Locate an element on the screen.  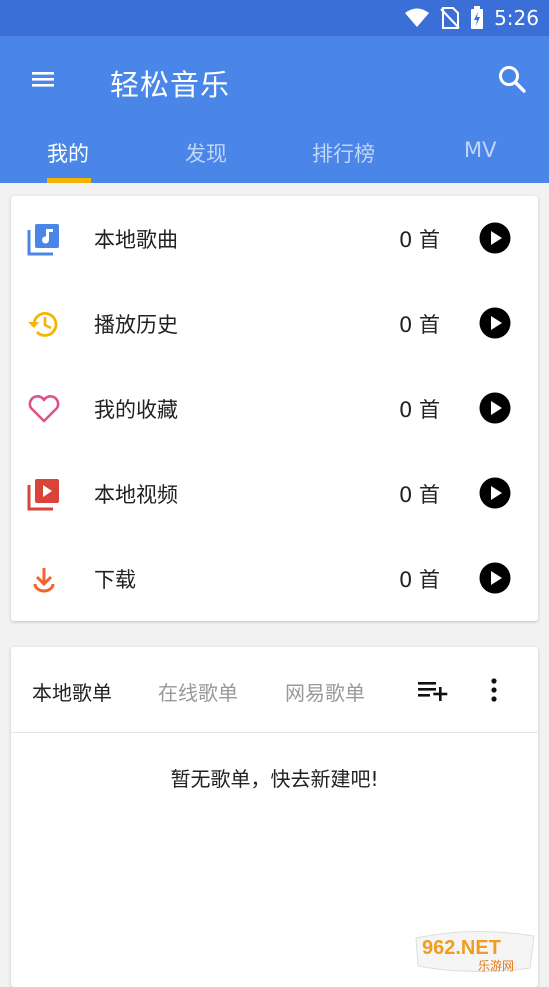
main-tabs: 我的 发现 排行榜 MV is located at coordinates (274, 154).